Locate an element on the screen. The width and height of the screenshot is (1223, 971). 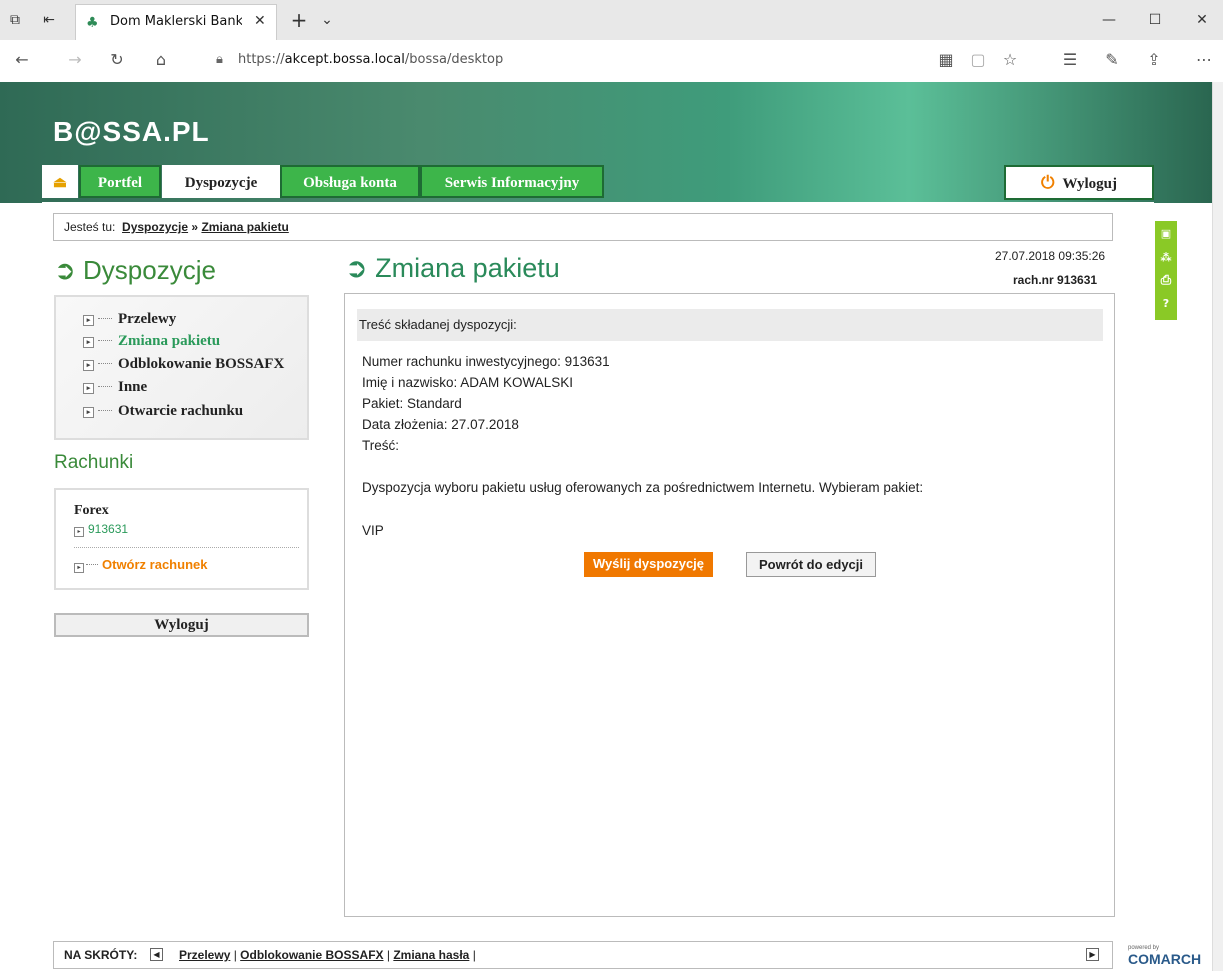
shortcut-zmiana-hasla: Zmiana hasła is located at coordinates (431, 955).